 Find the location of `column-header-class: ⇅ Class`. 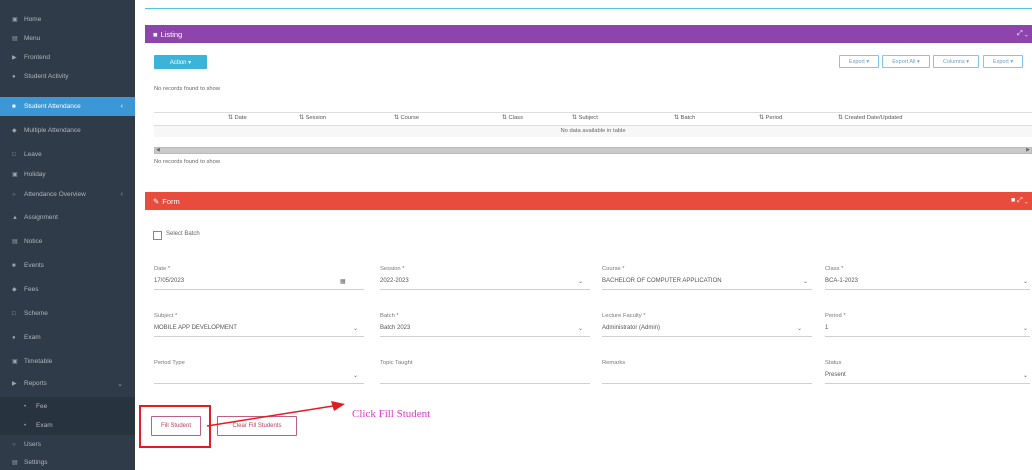

column-header-class: ⇅ Class is located at coordinates (512, 118).